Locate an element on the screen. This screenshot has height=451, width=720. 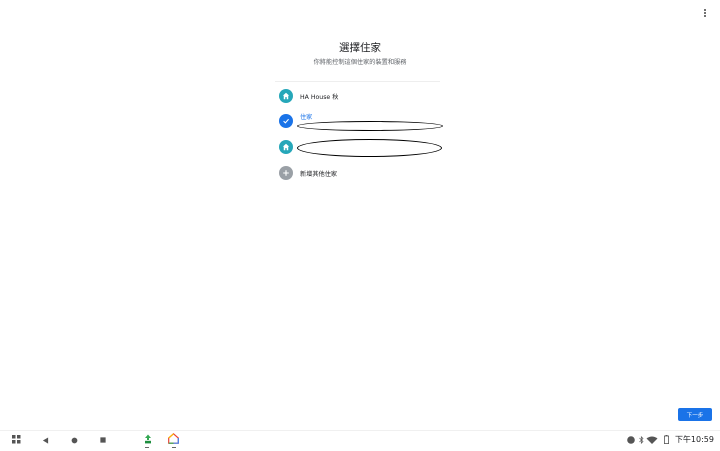
back-icon is located at coordinates (45, 440).